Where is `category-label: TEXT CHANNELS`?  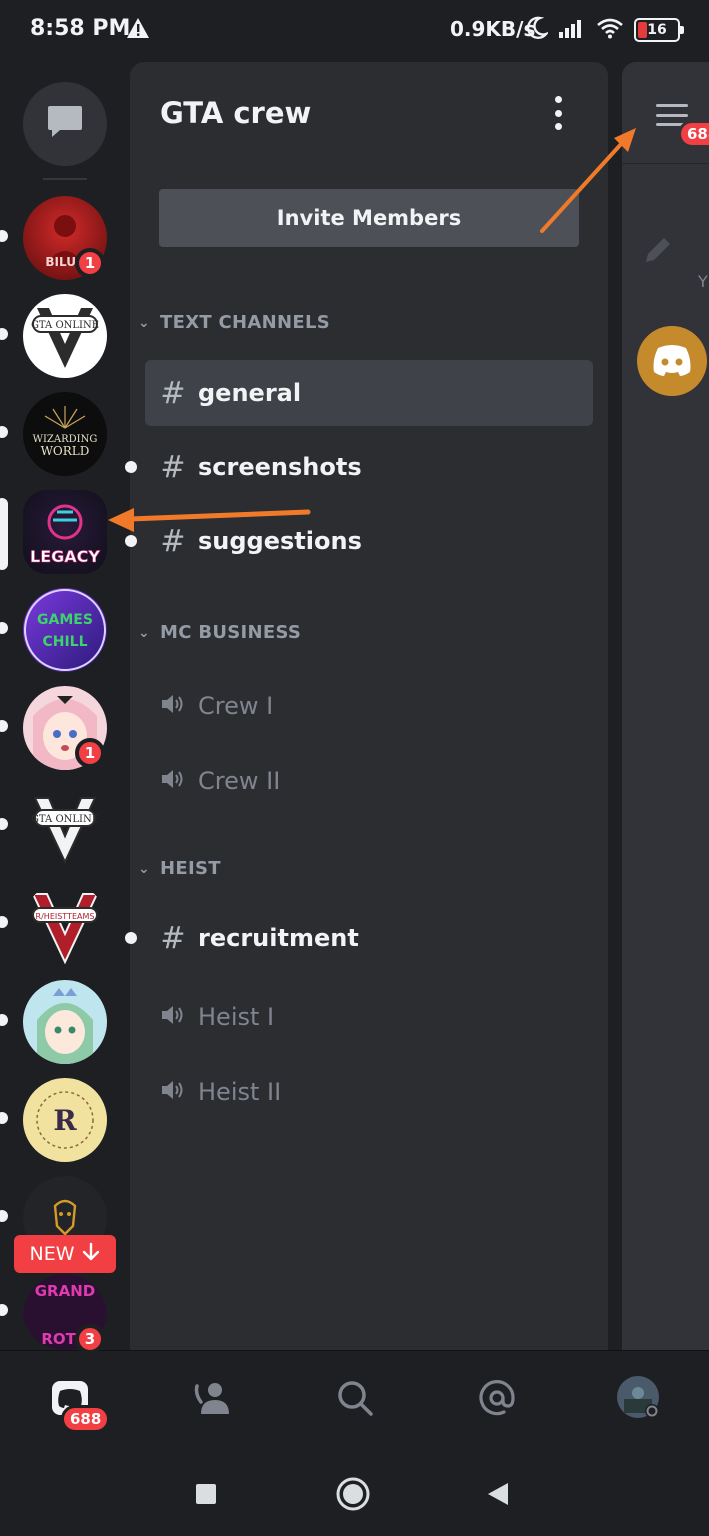
category-label: TEXT CHANNELS is located at coordinates (245, 322).